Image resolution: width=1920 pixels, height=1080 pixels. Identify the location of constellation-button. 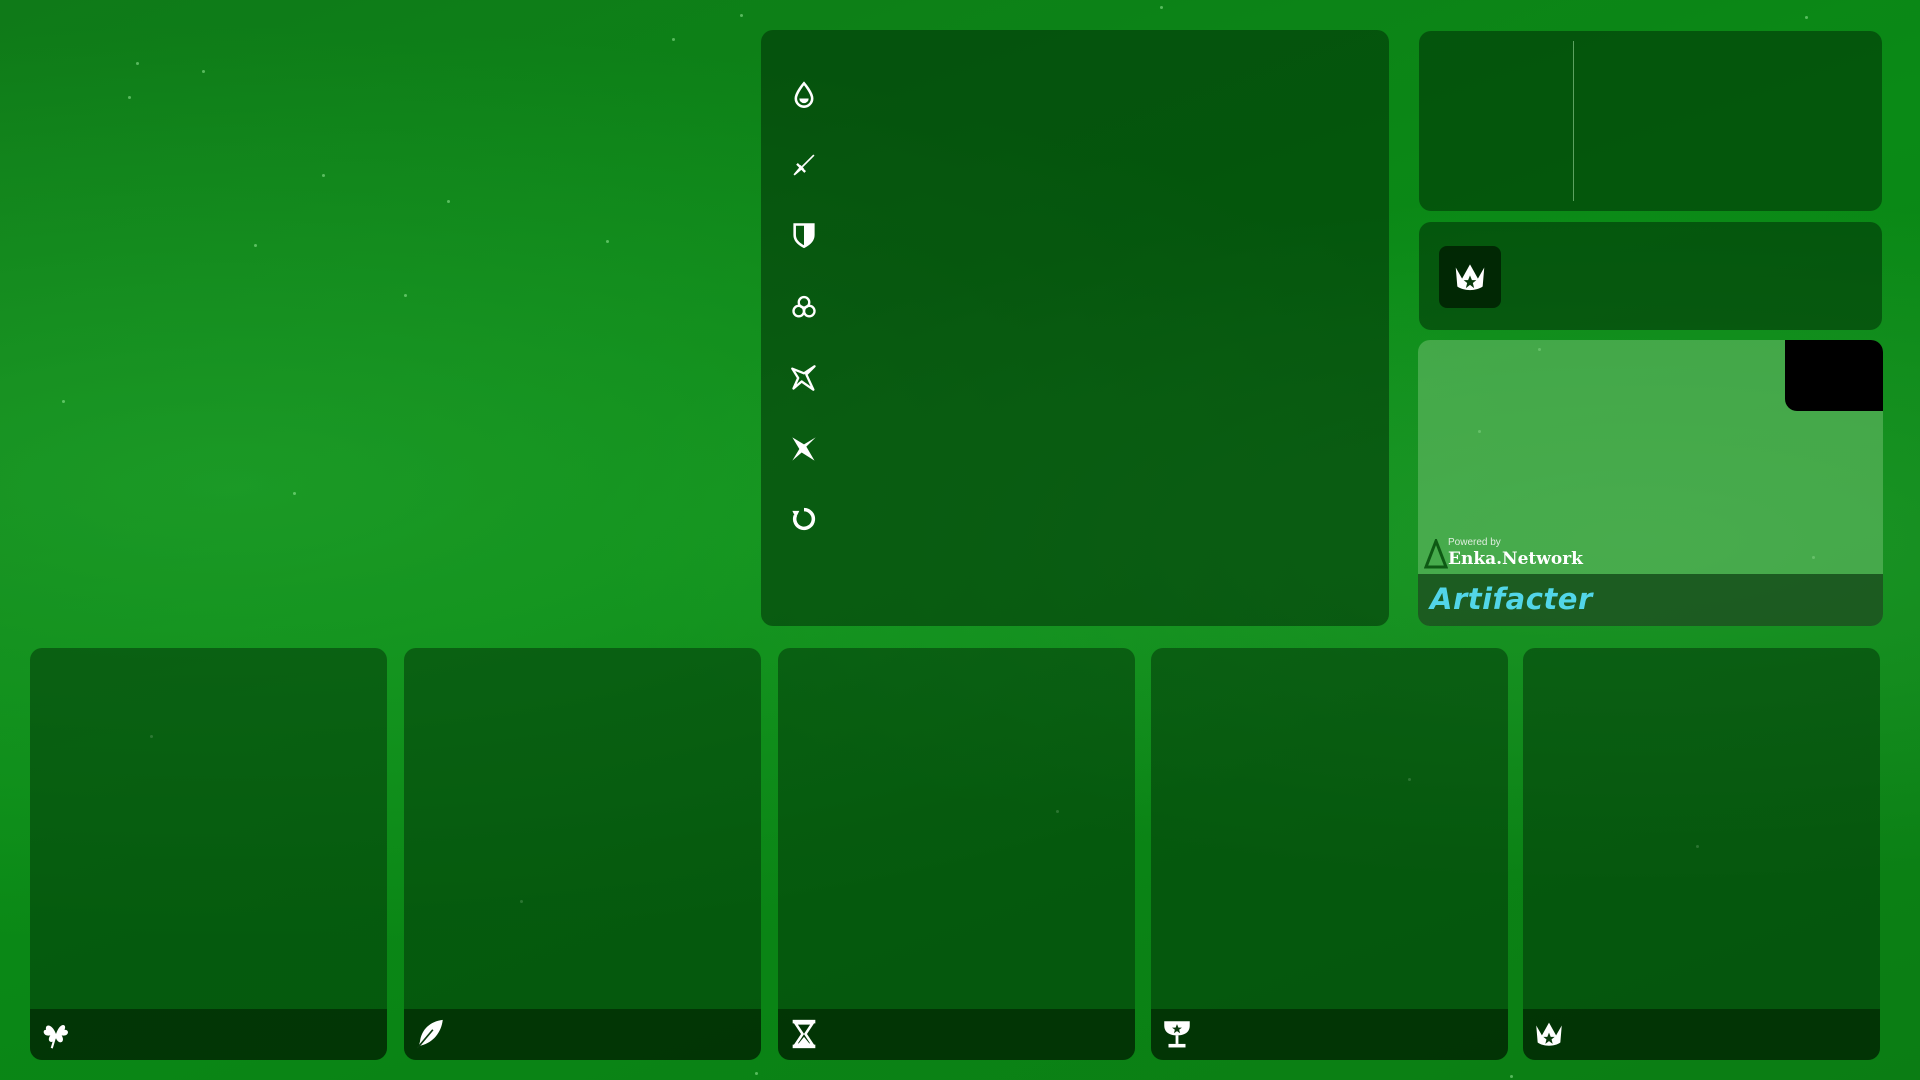
(1470, 277).